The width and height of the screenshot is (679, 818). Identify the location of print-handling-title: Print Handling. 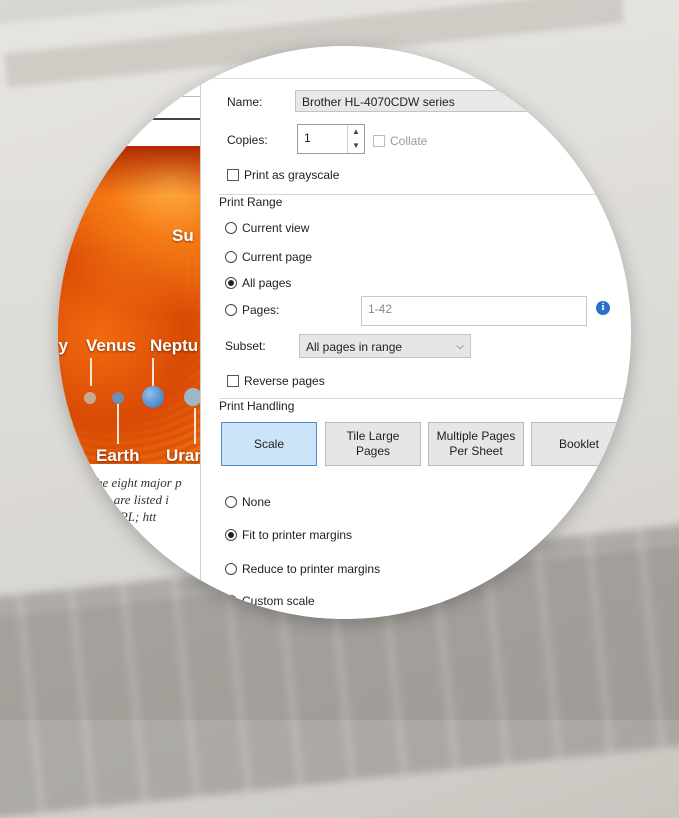
(259, 406).